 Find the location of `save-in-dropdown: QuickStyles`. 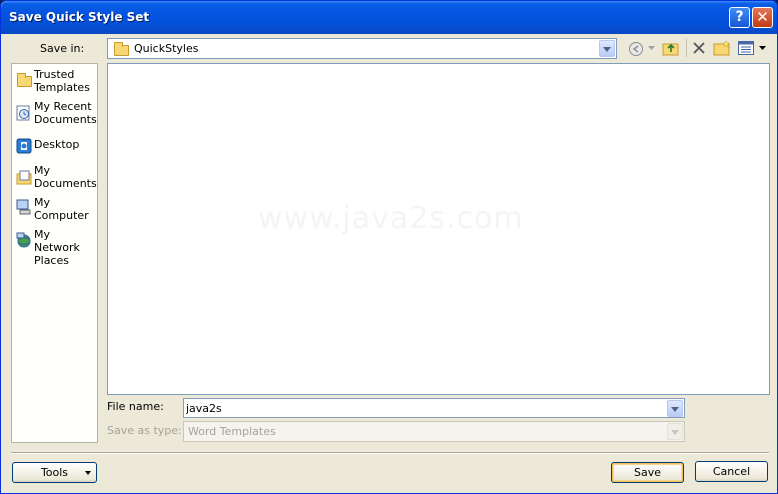

save-in-dropdown: QuickStyles is located at coordinates (362, 48).